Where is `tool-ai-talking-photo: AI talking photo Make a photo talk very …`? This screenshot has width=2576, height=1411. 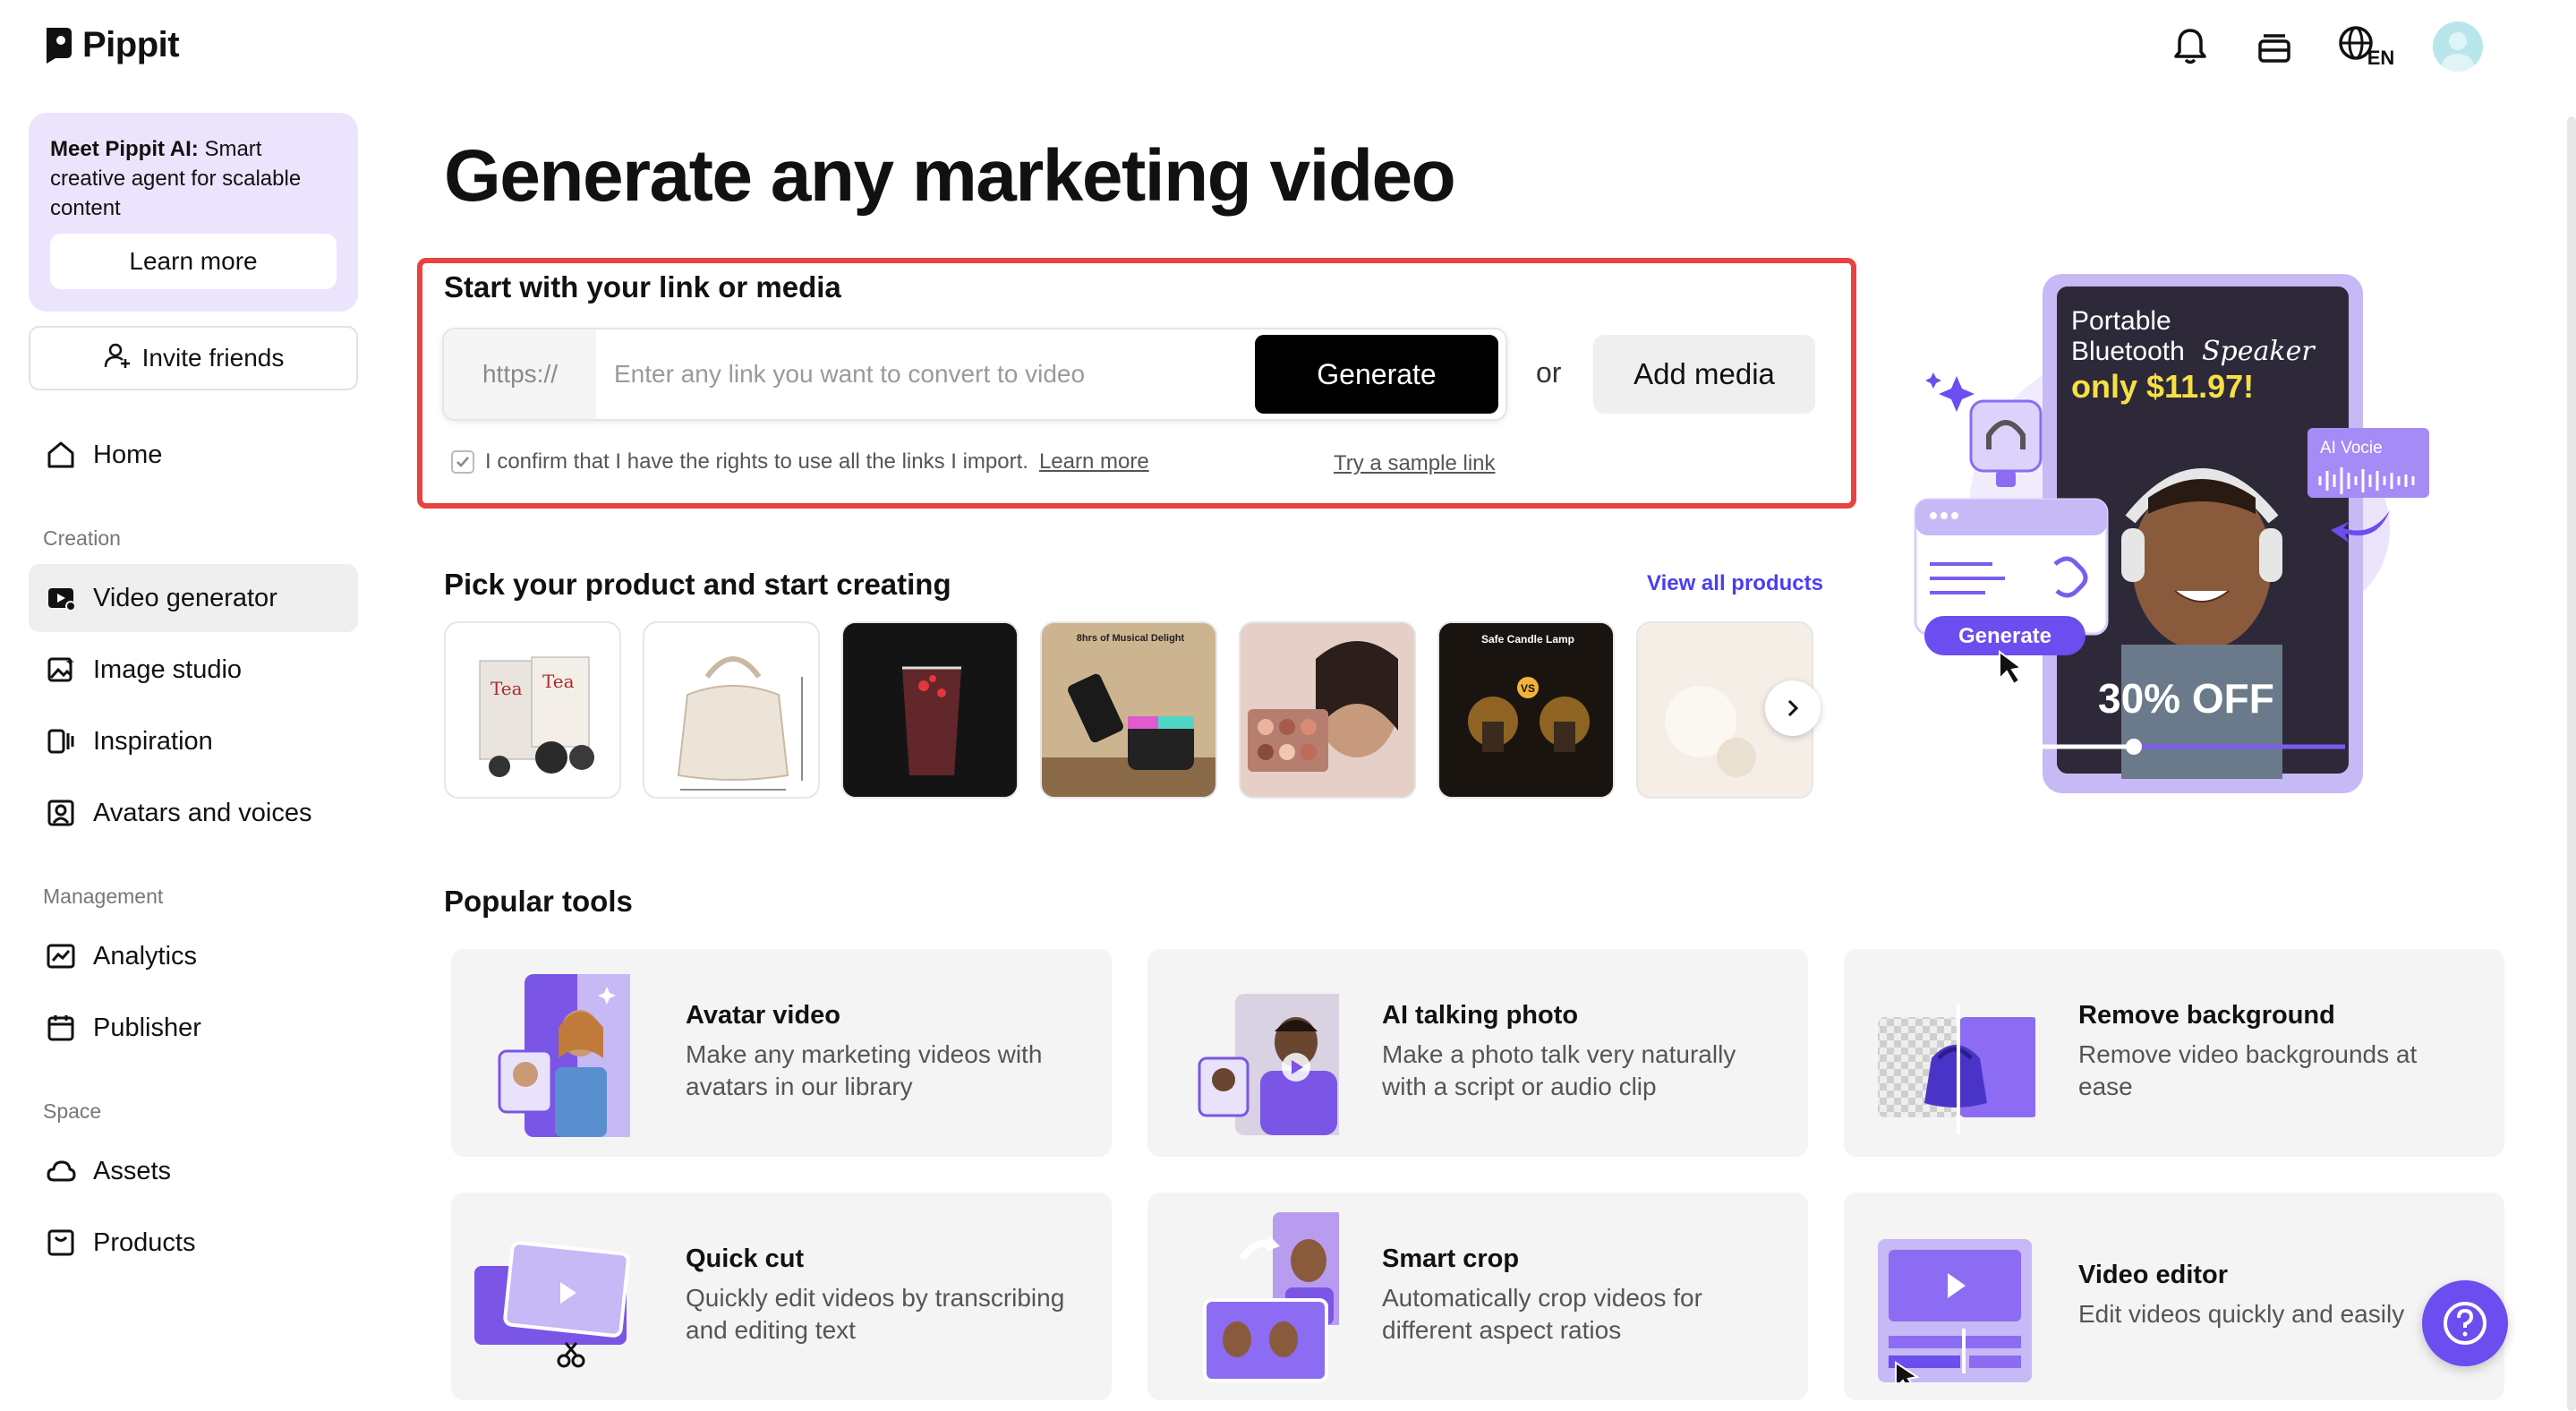
tool-ai-talking-photo: AI talking photo Make a photo talk very … is located at coordinates (1477, 1053).